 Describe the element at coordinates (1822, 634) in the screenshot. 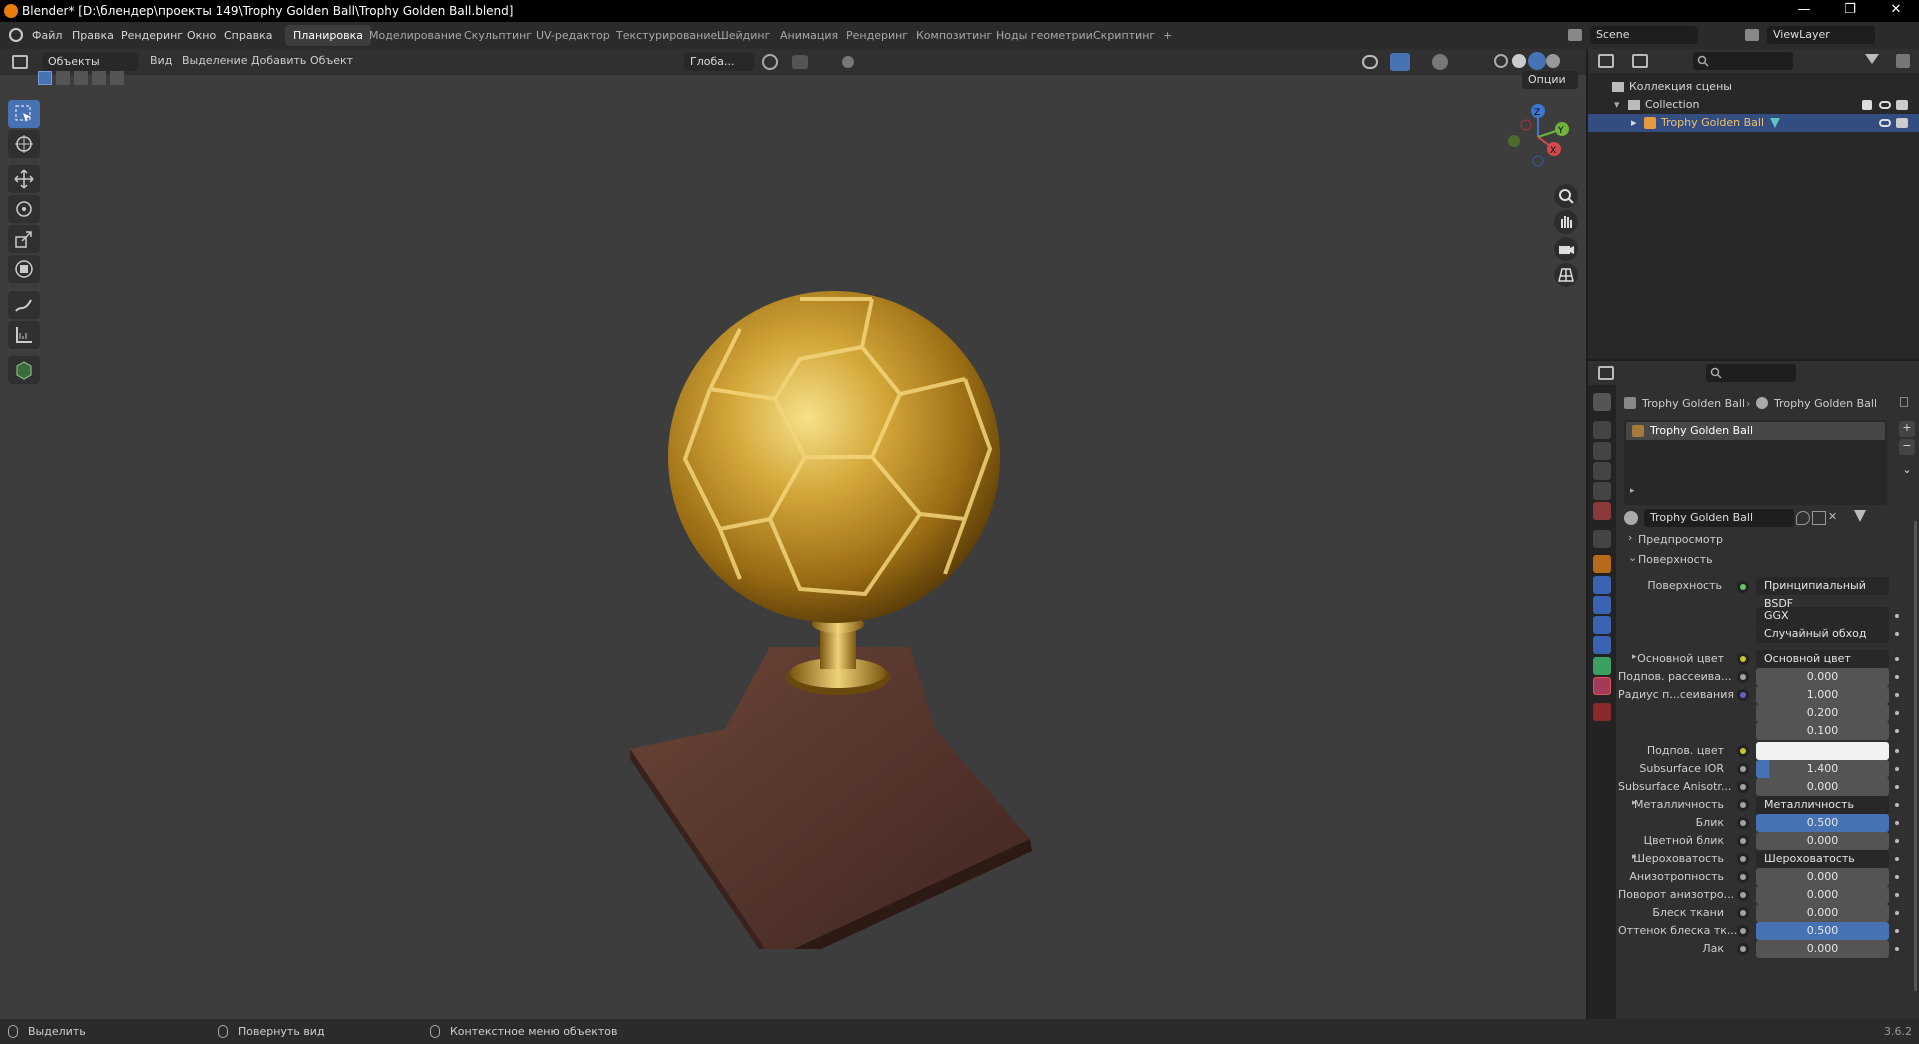

I see `subsurface-method-dropdown: Случайный обход` at that location.